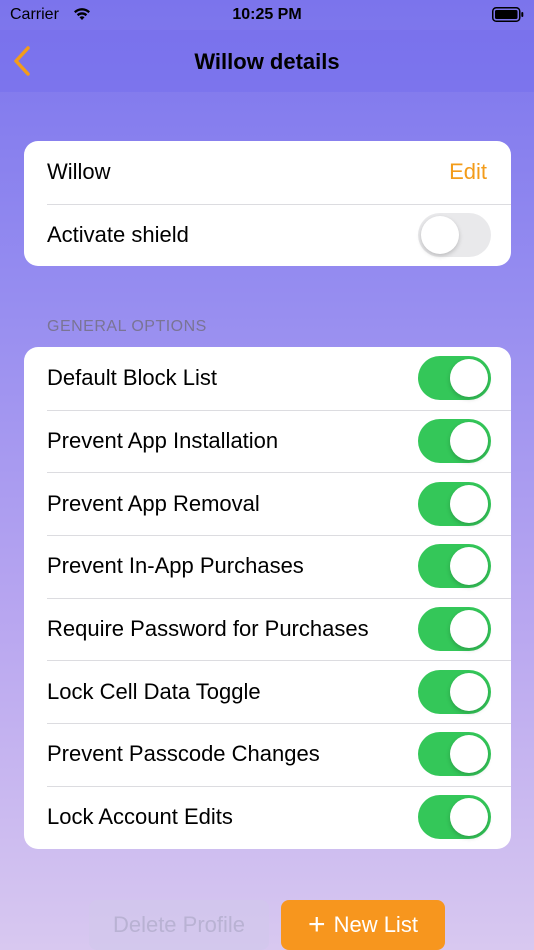 The image size is (534, 950). What do you see at coordinates (267, 817) in the screenshot?
I see `option-row-lock-account-edits: Lock Account Edits` at bounding box center [267, 817].